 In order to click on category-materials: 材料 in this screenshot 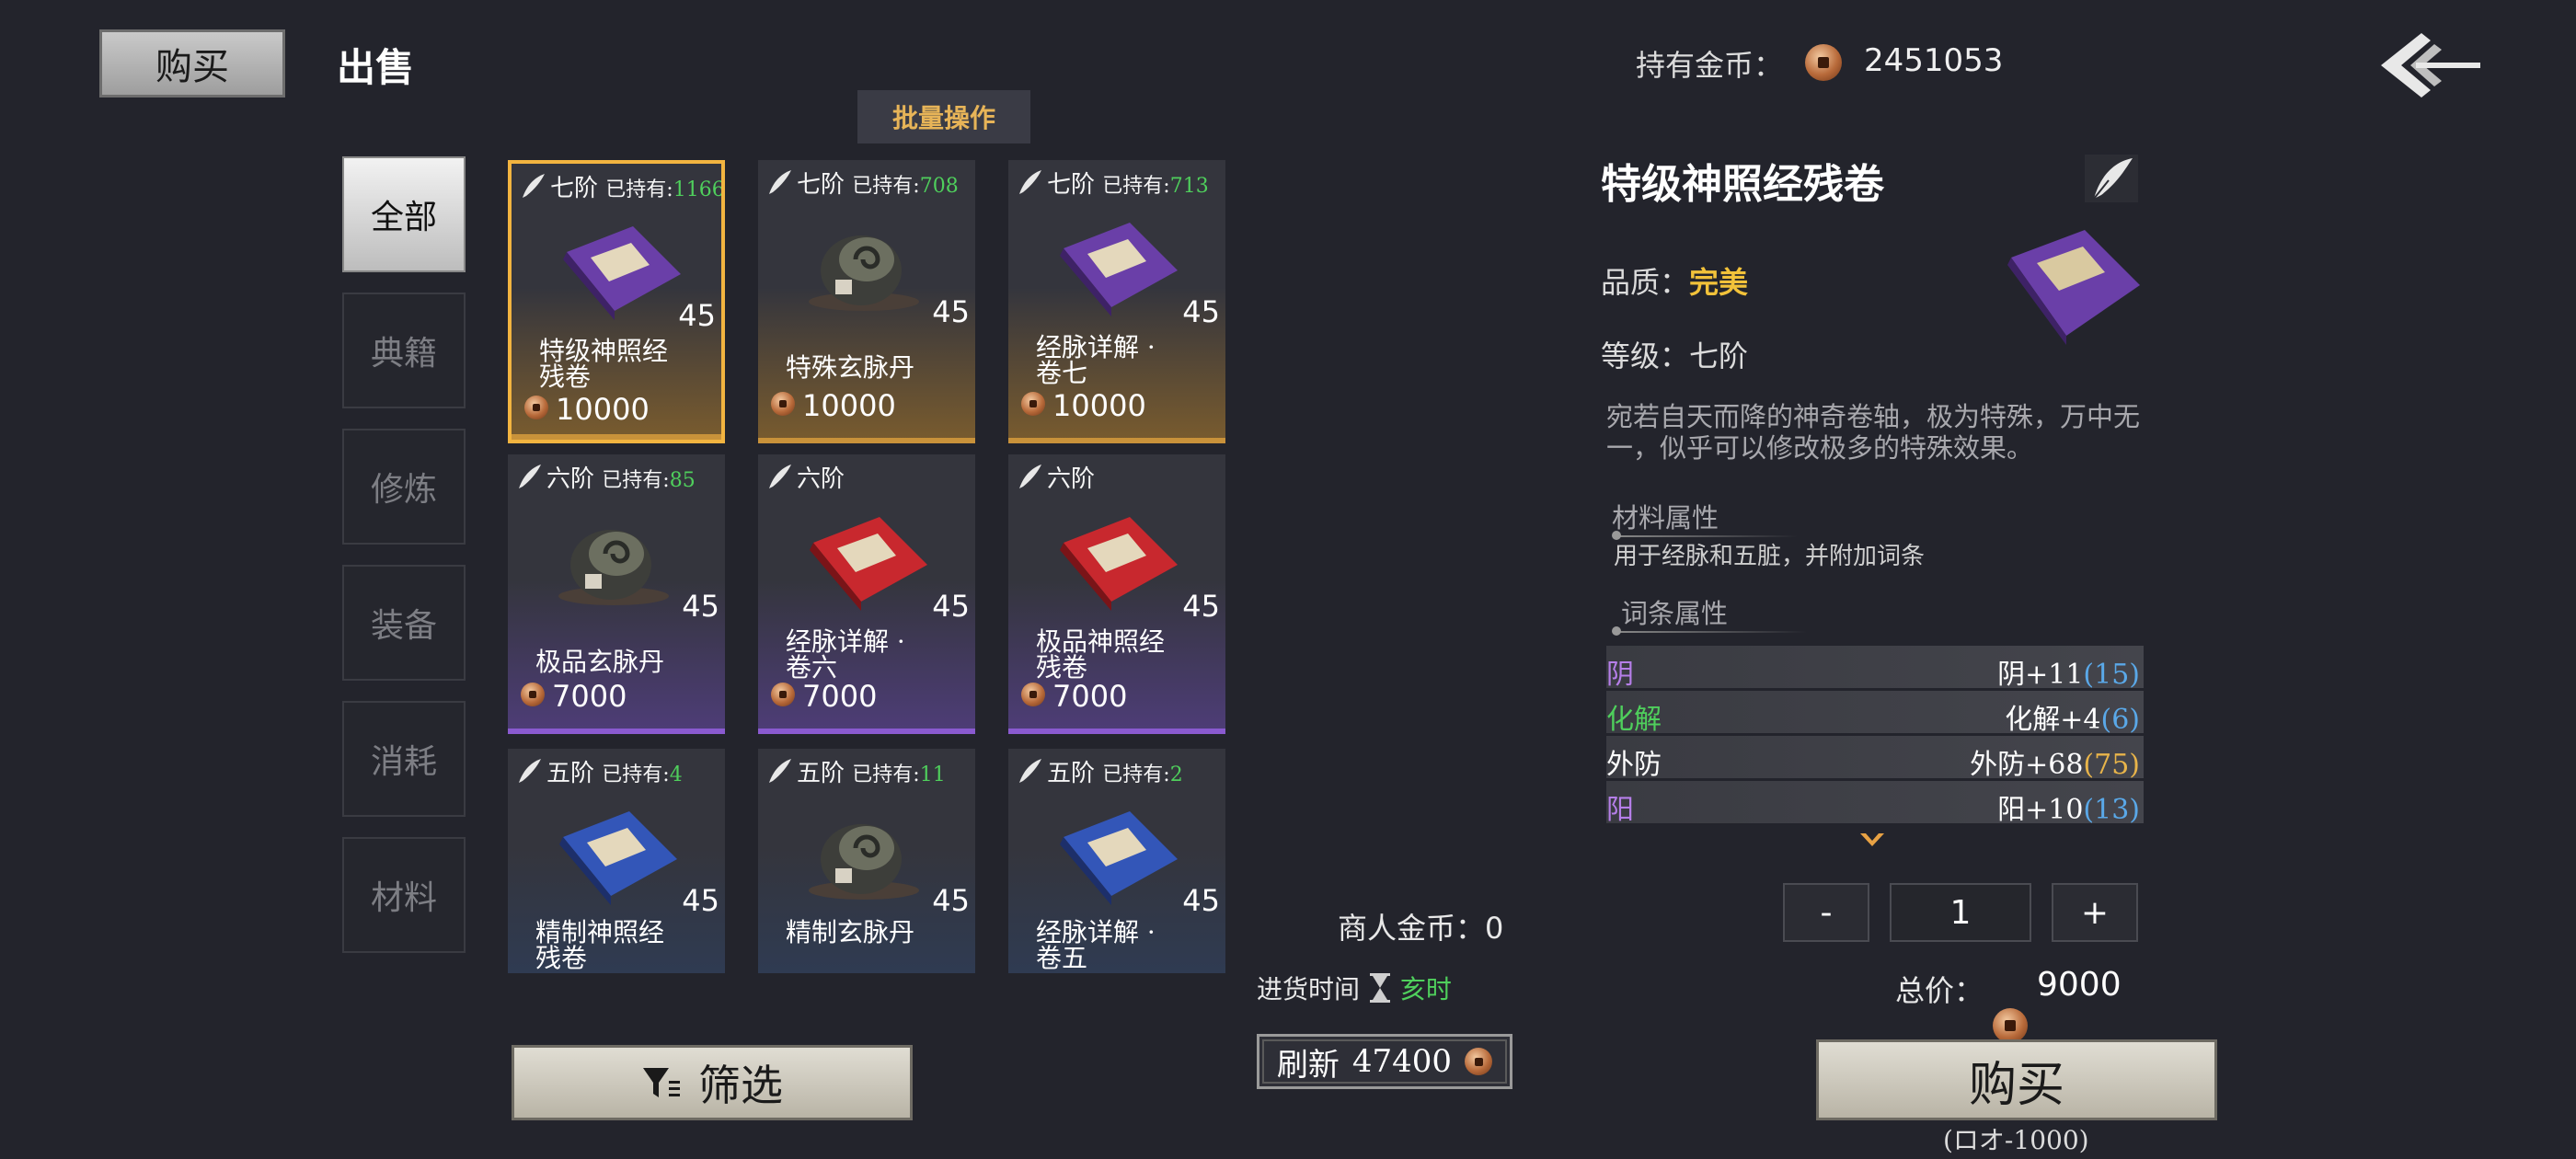, I will do `click(404, 895)`.